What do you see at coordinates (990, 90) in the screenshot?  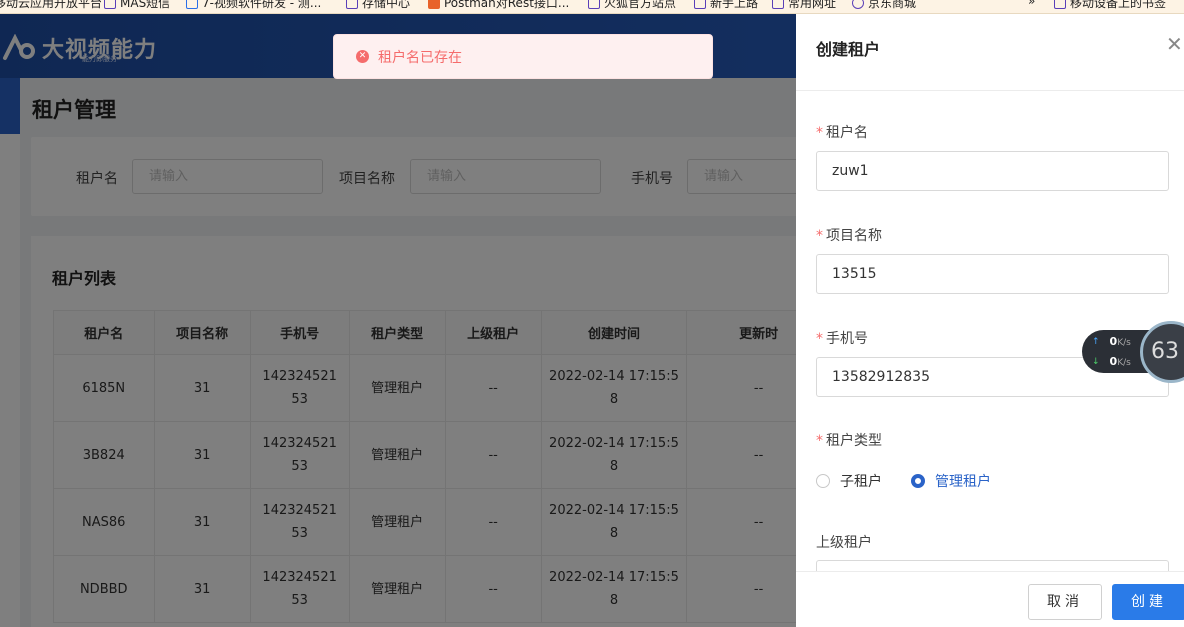 I see `divider` at bounding box center [990, 90].